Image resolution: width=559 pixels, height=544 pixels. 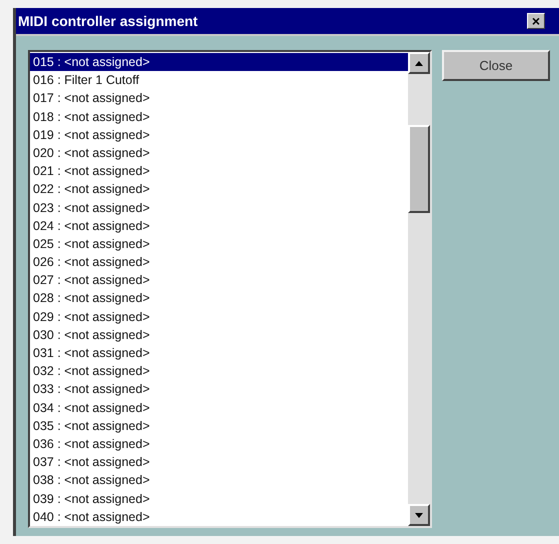 I want to click on list-item: 023 : <not assigned>, so click(x=219, y=207).